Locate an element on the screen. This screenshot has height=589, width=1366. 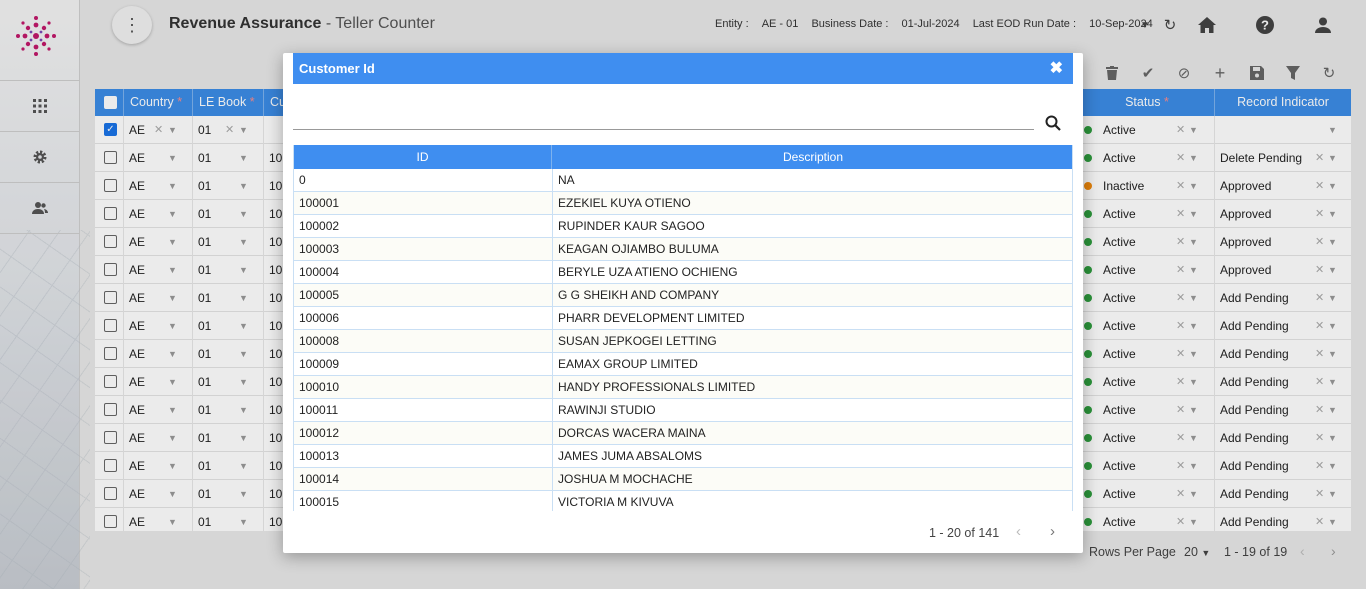
customer-id: 0 is located at coordinates (302, 180).